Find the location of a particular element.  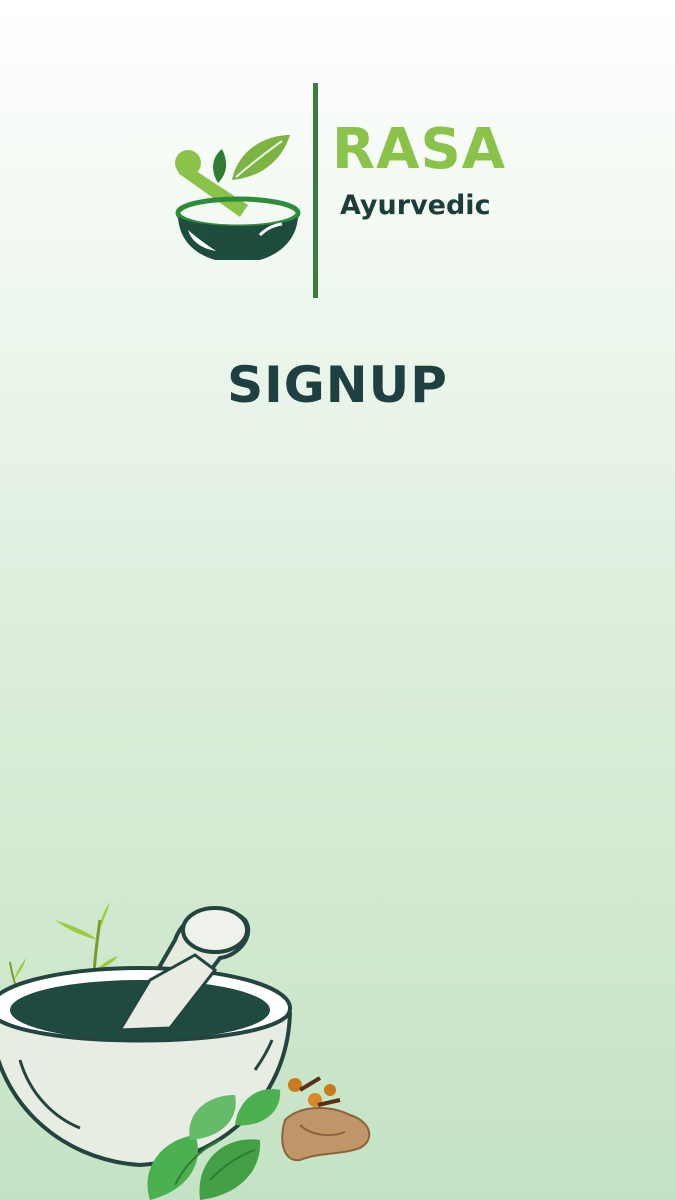

page-title: SIGNUP is located at coordinates (337, 385).